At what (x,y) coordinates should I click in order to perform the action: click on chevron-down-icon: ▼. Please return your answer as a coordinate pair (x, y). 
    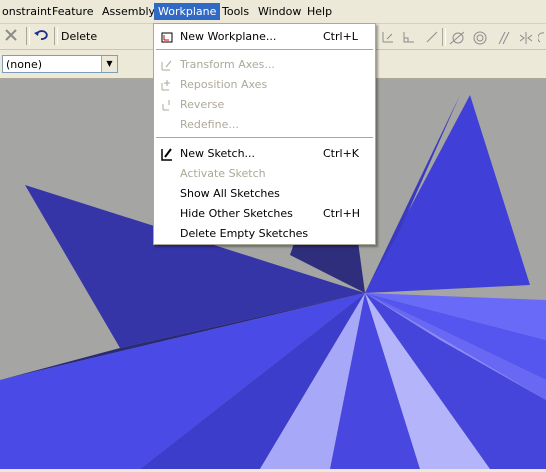
    Looking at the image, I should click on (109, 64).